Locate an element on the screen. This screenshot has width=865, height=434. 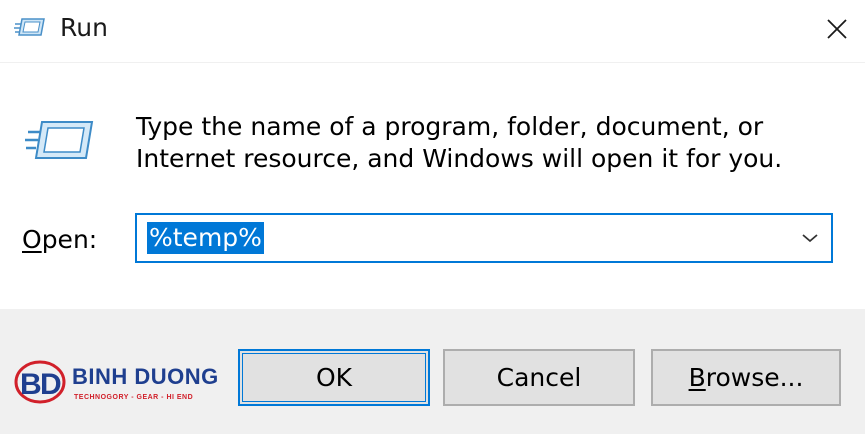
close-button is located at coordinates (837, 29).